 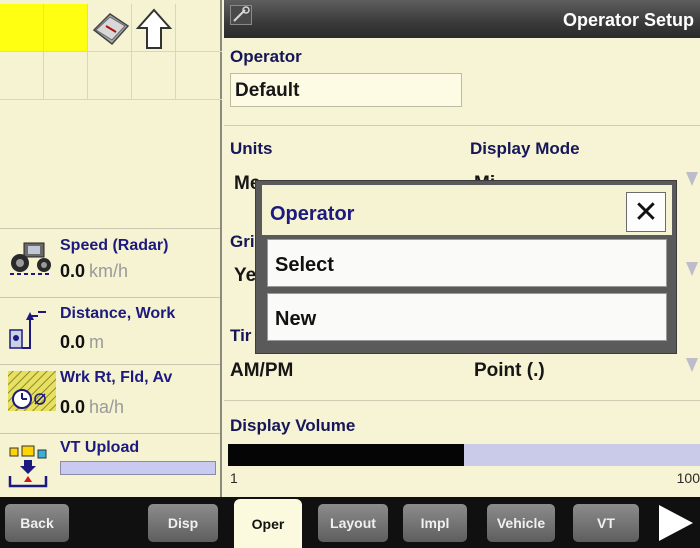 What do you see at coordinates (628, 20) in the screenshot?
I see `page-title: Operator Setup` at bounding box center [628, 20].